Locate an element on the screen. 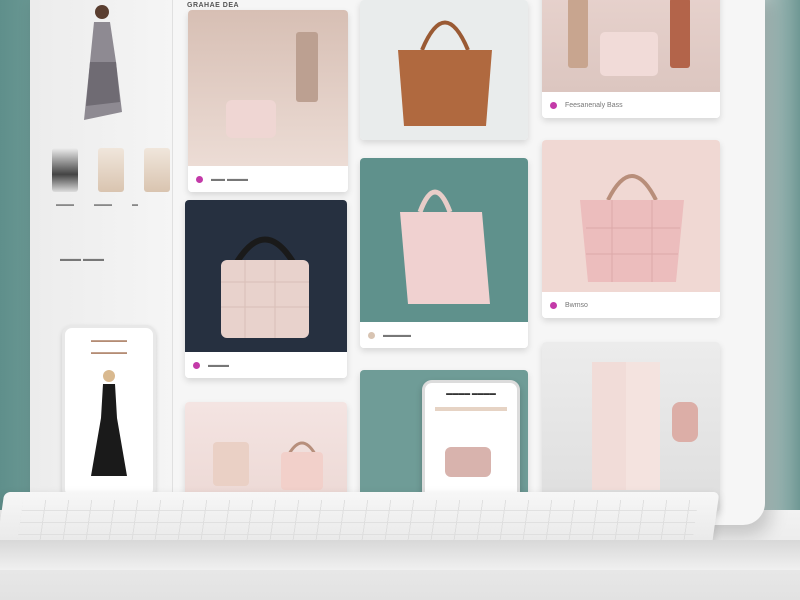 Image resolution: width=800 pixels, height=600 pixels. brown-tote-icon is located at coordinates (445, 73).